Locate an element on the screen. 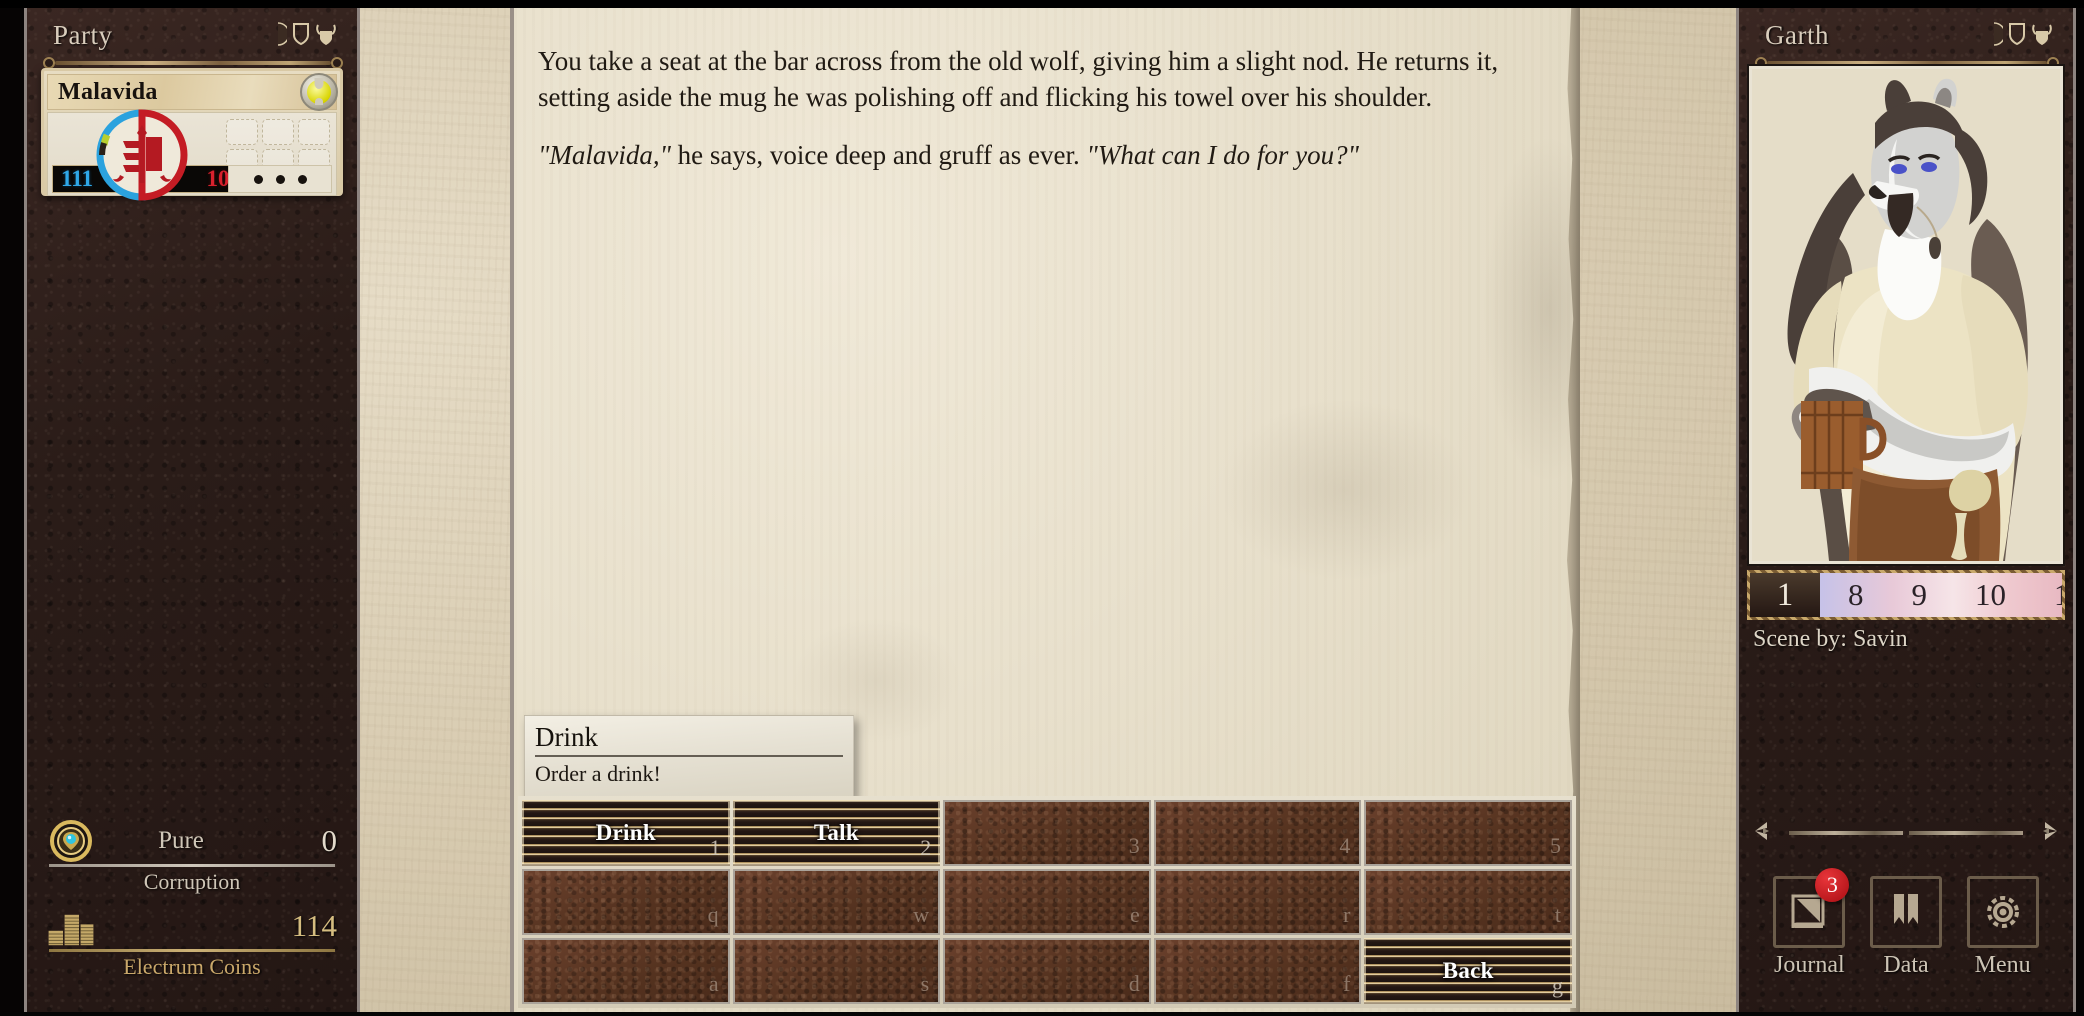  action-button-empty-3: 3 is located at coordinates (1047, 833).